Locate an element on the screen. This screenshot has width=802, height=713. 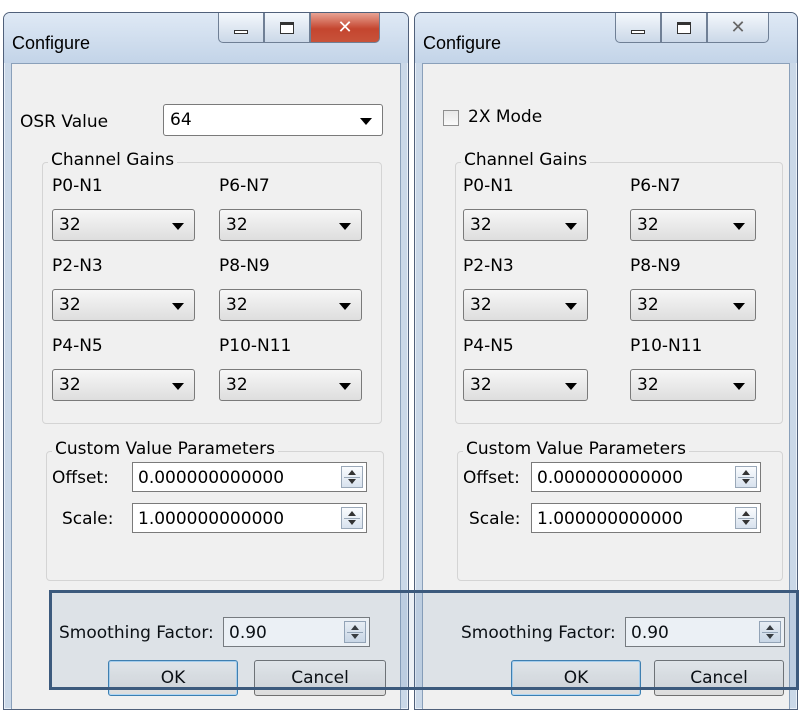
osr-value-dropdown: 64 is located at coordinates (273, 120).